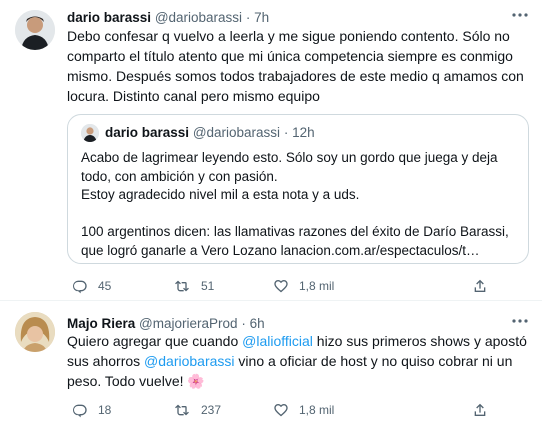 Image resolution: width=542 pixels, height=427 pixels. Describe the element at coordinates (90, 133) in the screenshot. I see `quoted-author-avatar` at that location.